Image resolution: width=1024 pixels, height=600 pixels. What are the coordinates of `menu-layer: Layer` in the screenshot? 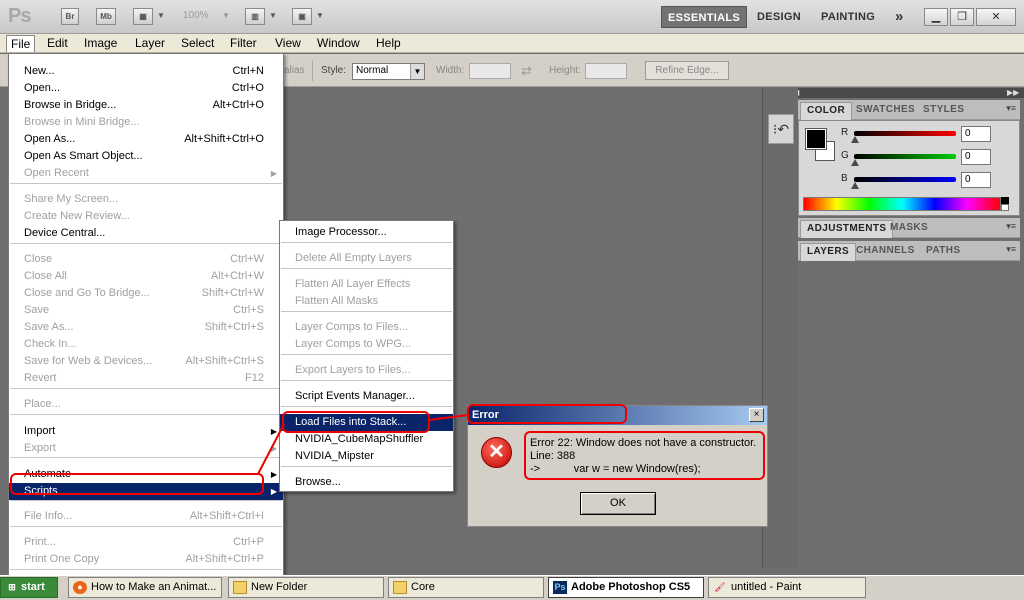 It's located at (150, 43).